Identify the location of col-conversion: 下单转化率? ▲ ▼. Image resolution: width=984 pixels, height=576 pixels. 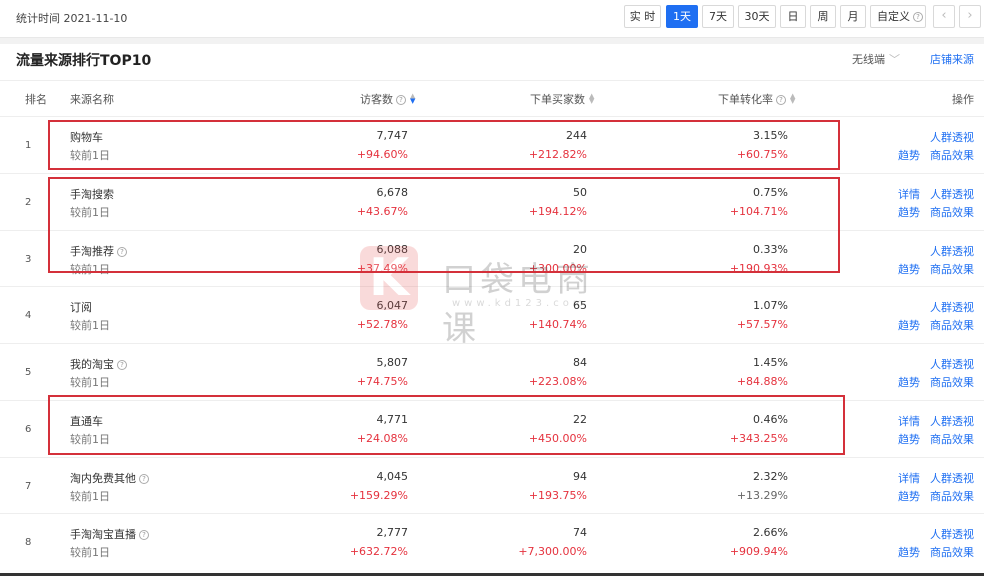
(756, 99).